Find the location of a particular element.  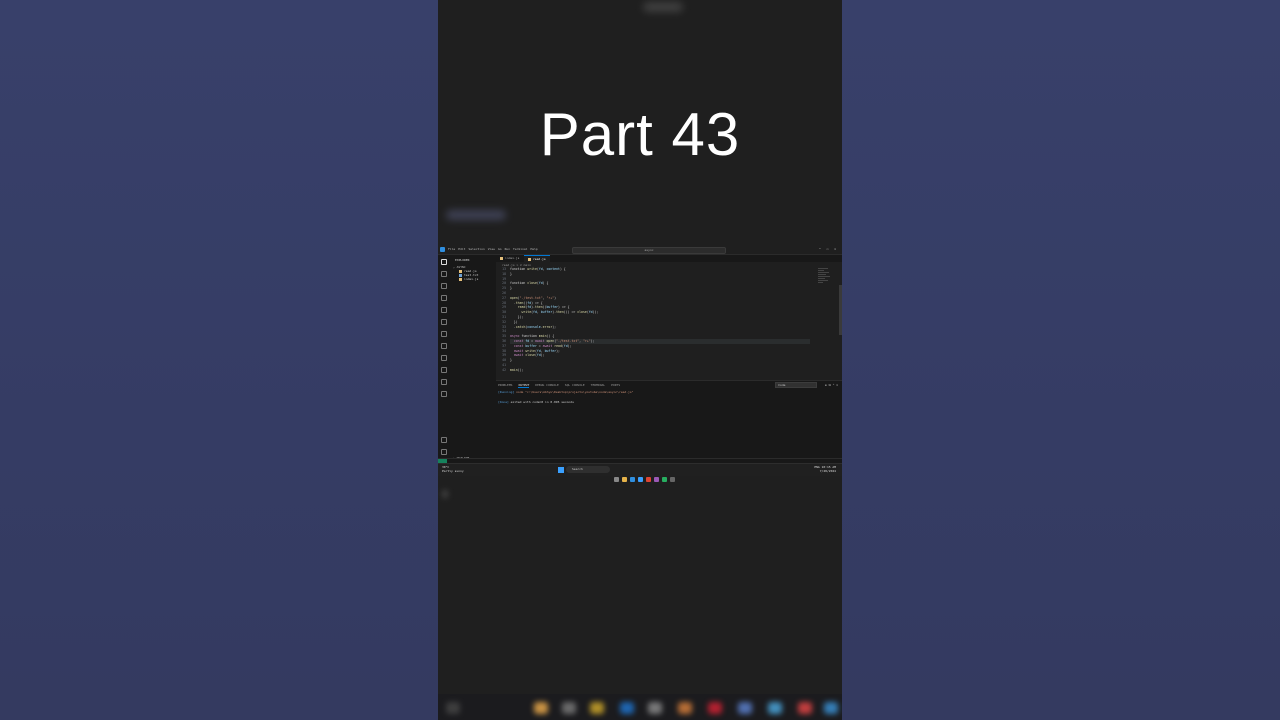

blurred-taskbar is located at coordinates (640, 707).